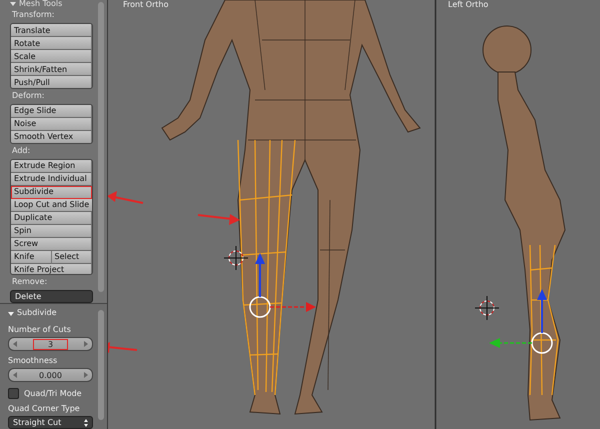 Image resolution: width=600 pixels, height=429 pixels. Describe the element at coordinates (51, 124) in the screenshot. I see `tool-button: Noise` at that location.